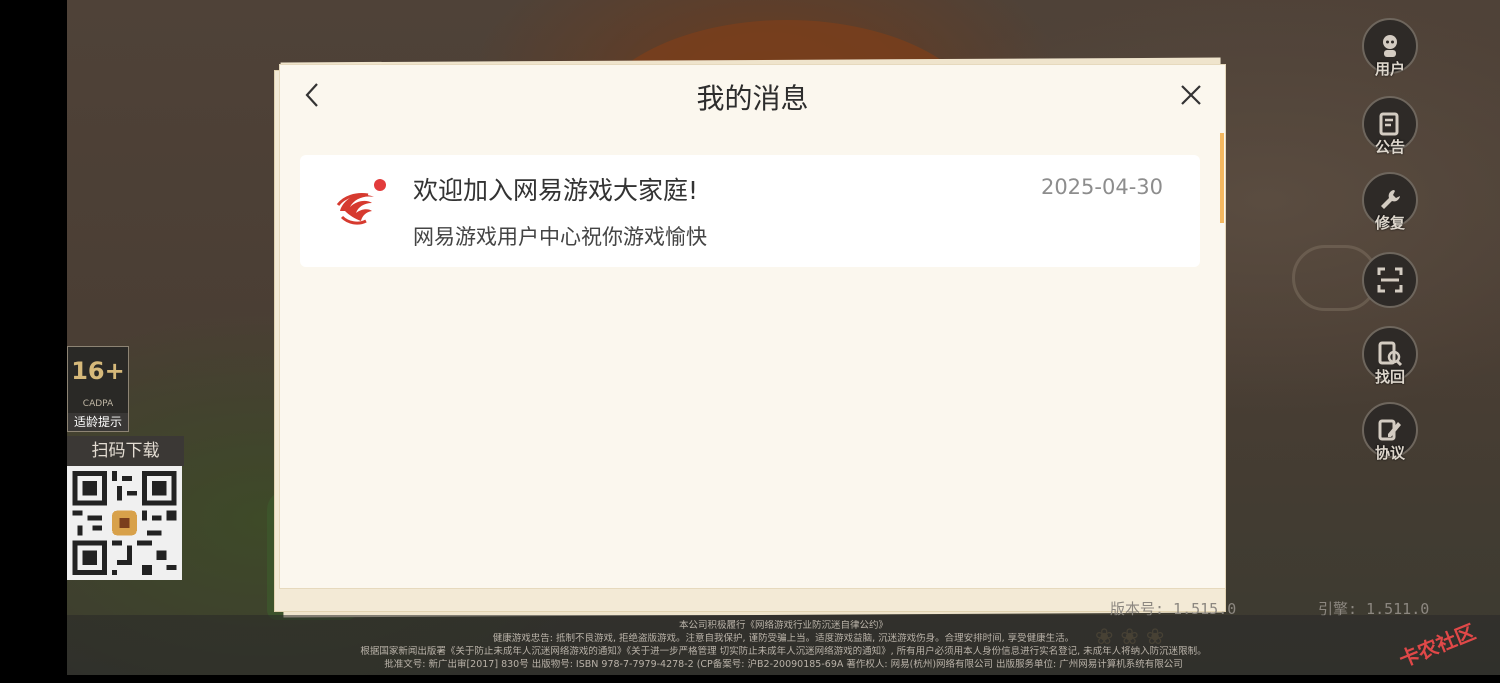 Image resolution: width=1500 pixels, height=683 pixels. I want to click on age-rating-badge: 16+ CADPA 适龄提示, so click(98, 389).